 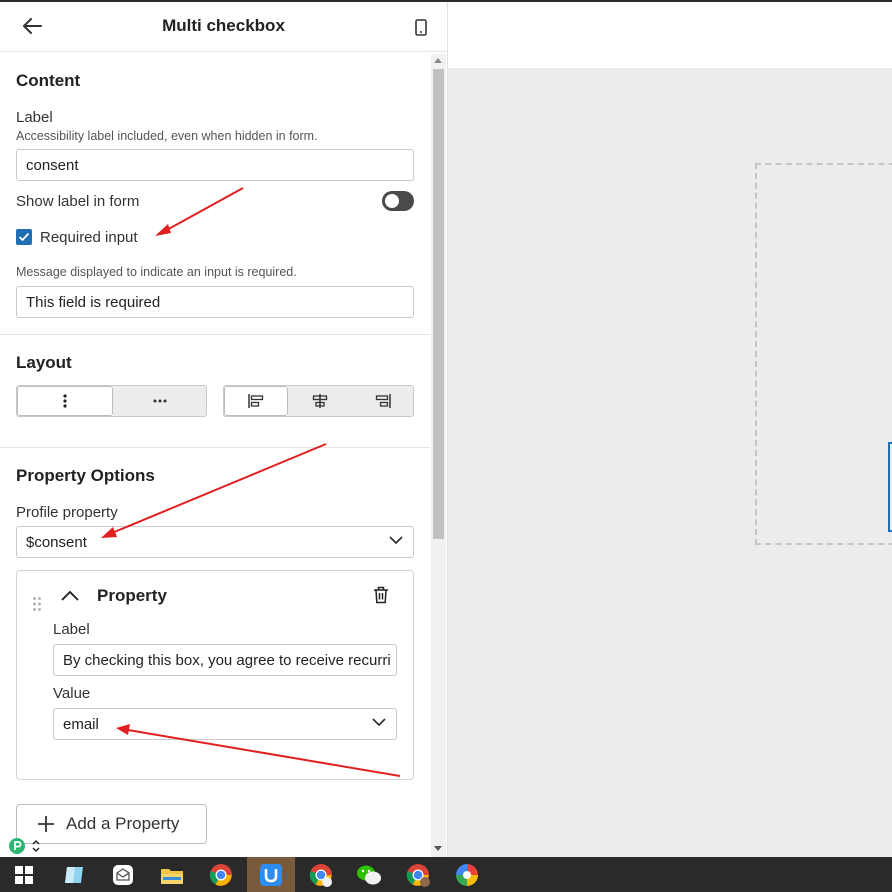 What do you see at coordinates (93, 302) in the screenshot?
I see `required-message-value: This field is required` at bounding box center [93, 302].